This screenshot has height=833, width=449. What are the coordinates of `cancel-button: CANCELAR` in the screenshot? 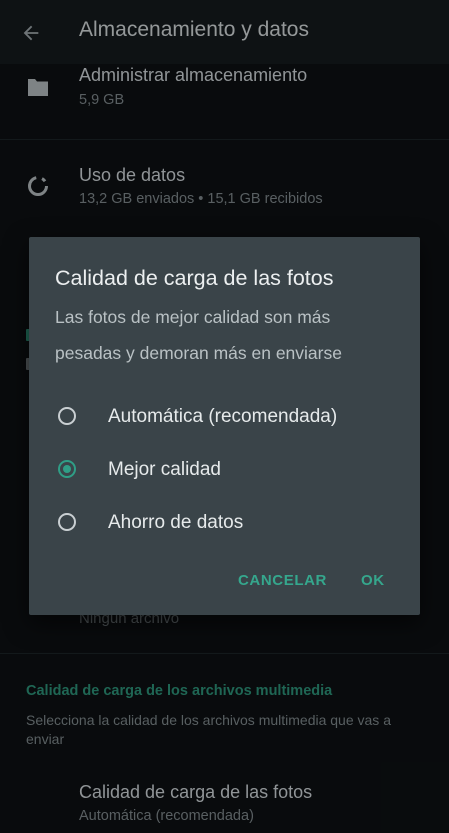 It's located at (282, 580).